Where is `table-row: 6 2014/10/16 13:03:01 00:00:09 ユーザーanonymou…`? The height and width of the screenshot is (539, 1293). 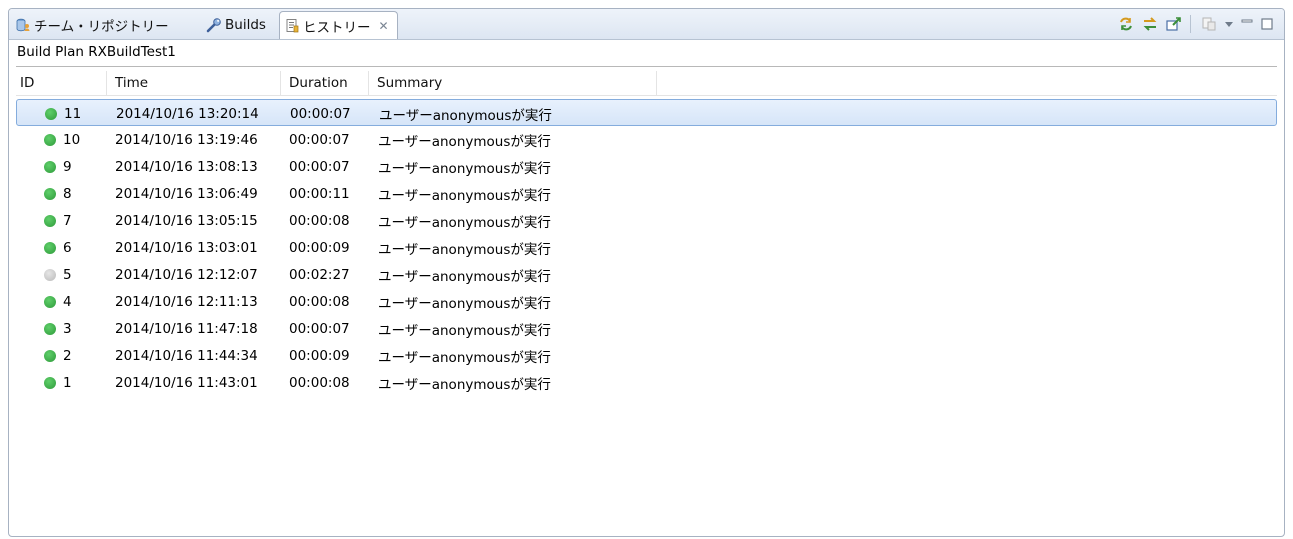
table-row: 6 2014/10/16 13:03:01 00:00:09 ユーザーanonymou… is located at coordinates (646, 247).